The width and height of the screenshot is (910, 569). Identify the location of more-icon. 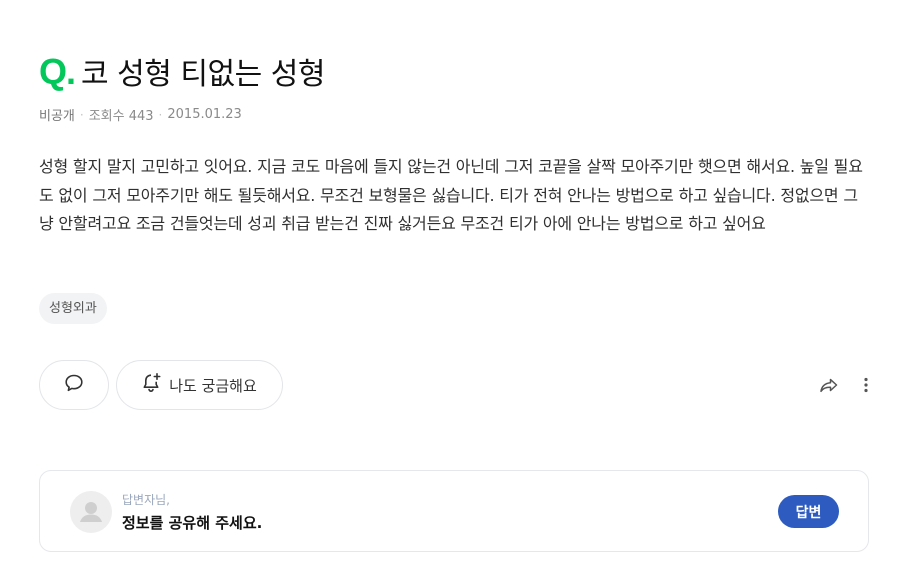
(866, 388).